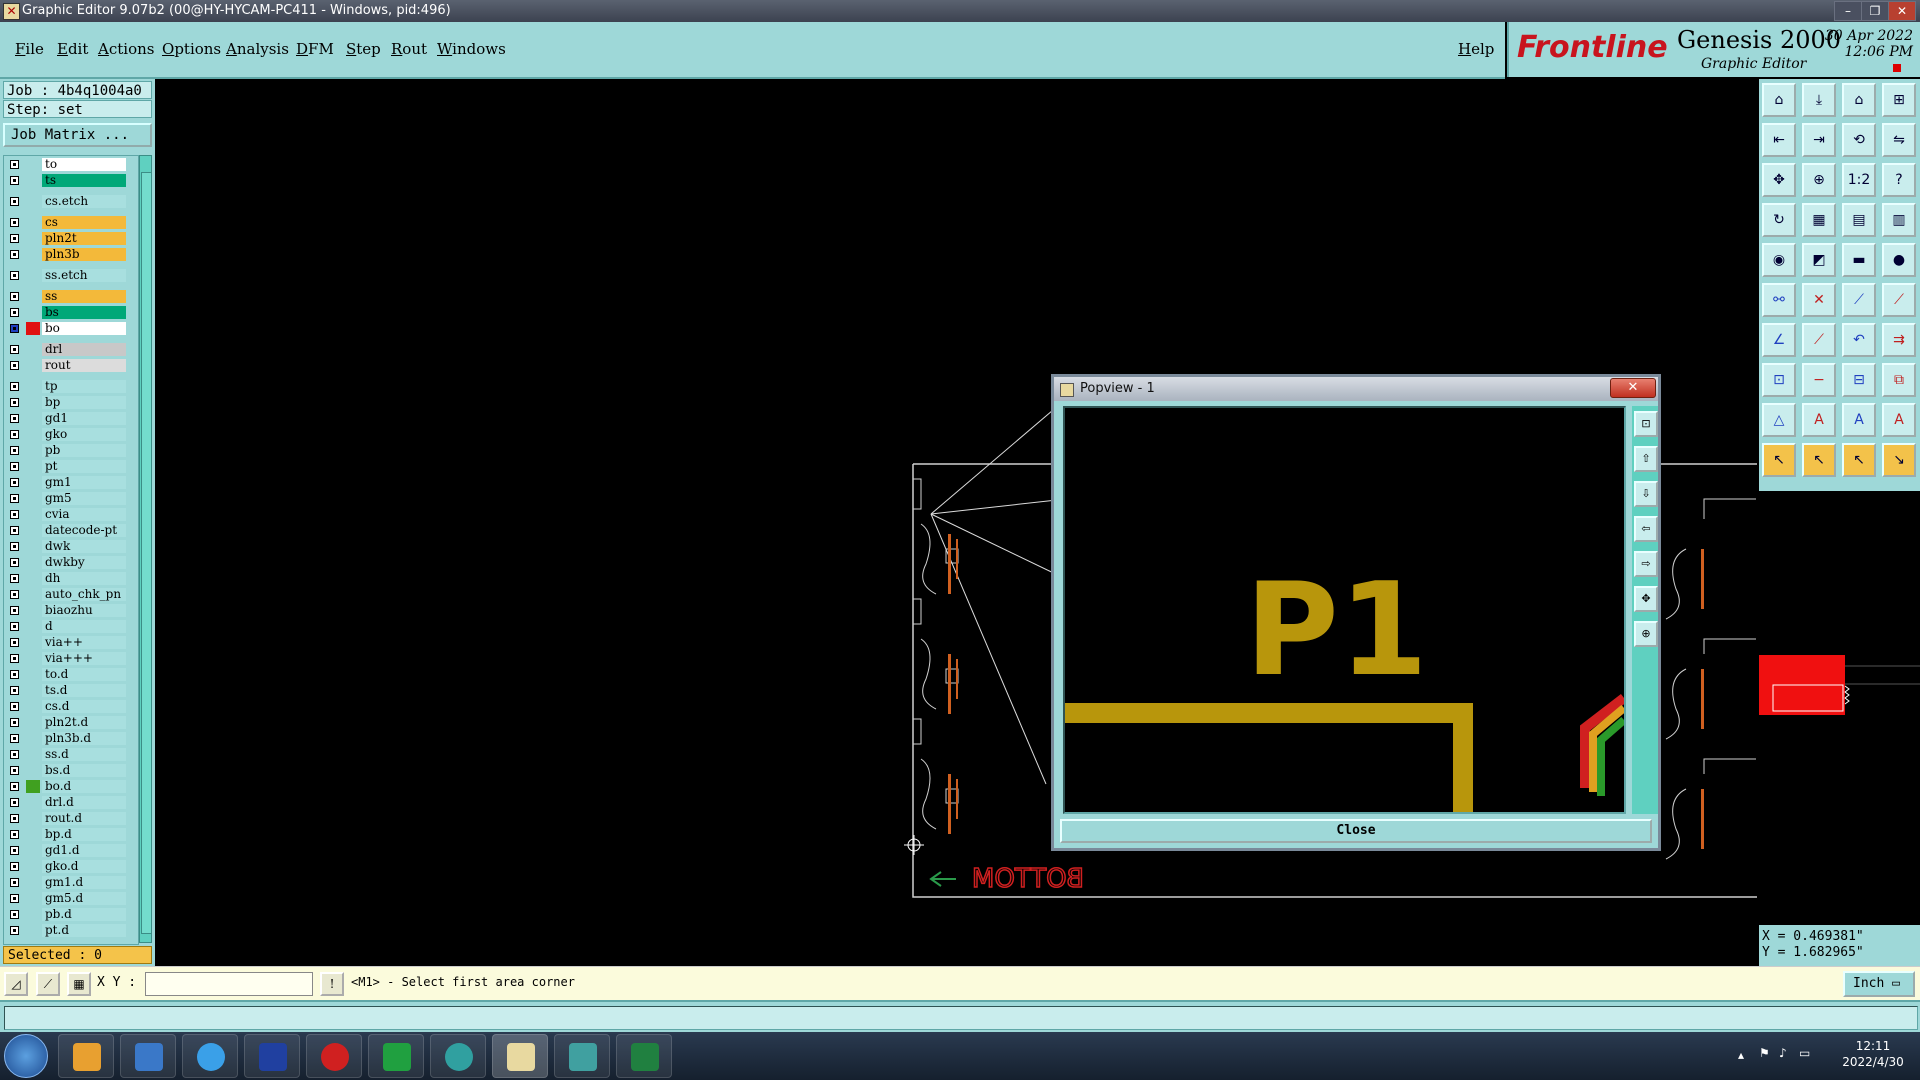  I want to click on layer-row: pb.d, so click(71, 915).